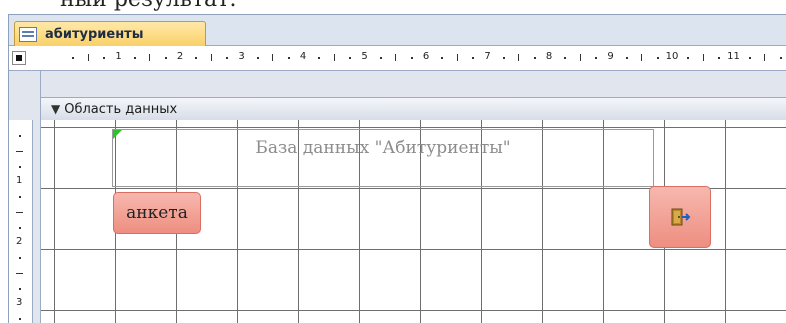 The width and height of the screenshot is (786, 323). Describe the element at coordinates (487, 56) in the screenshot. I see `ruler-mark: 7` at that location.